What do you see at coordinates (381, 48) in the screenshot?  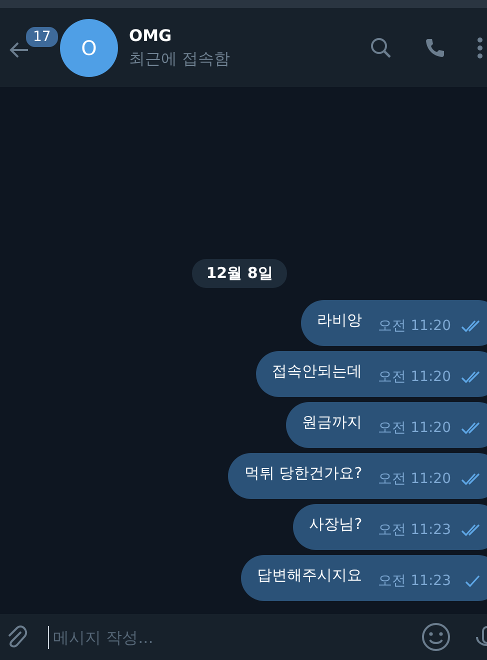 I see `search-icon` at bounding box center [381, 48].